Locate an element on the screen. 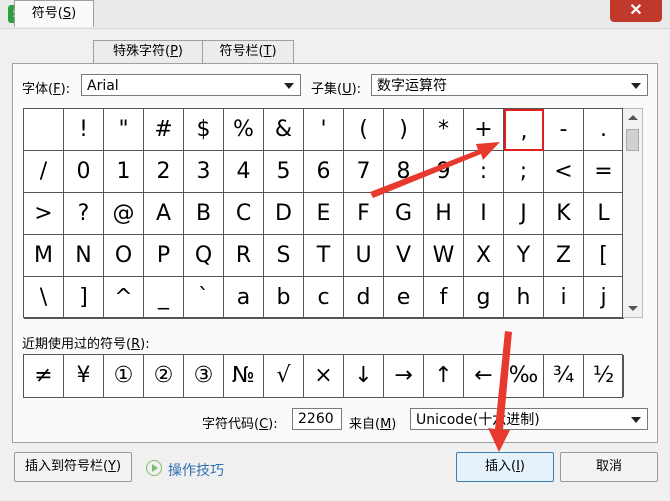 This screenshot has height=501, width=670. symbol-cell: 0 is located at coordinates (84, 172).